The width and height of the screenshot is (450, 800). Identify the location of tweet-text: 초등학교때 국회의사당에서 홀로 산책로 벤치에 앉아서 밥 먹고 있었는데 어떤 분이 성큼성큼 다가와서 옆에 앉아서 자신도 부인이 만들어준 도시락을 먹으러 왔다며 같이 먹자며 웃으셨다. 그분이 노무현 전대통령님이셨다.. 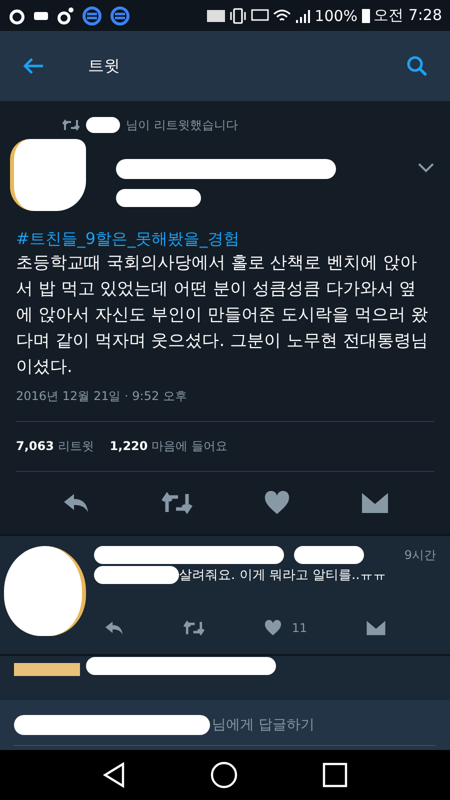
(222, 315).